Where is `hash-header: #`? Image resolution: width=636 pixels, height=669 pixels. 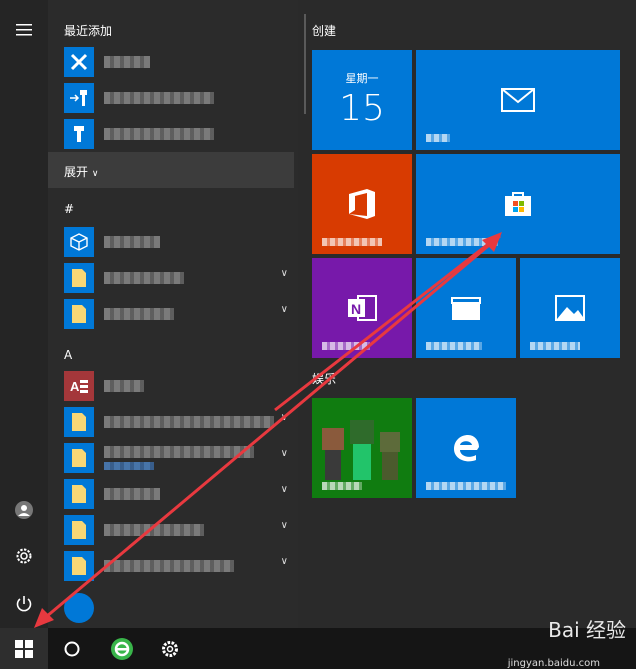 hash-header: # is located at coordinates (69, 209).